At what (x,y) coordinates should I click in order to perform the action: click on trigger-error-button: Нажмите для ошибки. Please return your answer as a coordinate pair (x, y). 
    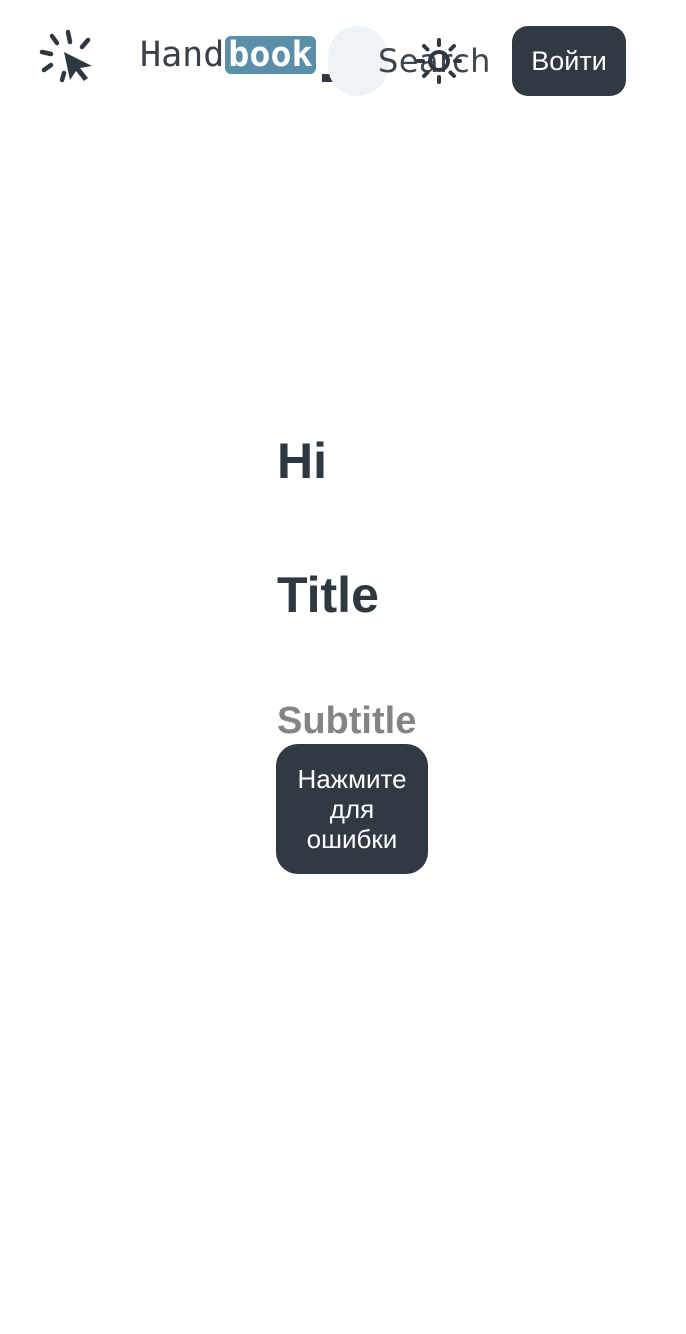
    Looking at the image, I should click on (352, 809).